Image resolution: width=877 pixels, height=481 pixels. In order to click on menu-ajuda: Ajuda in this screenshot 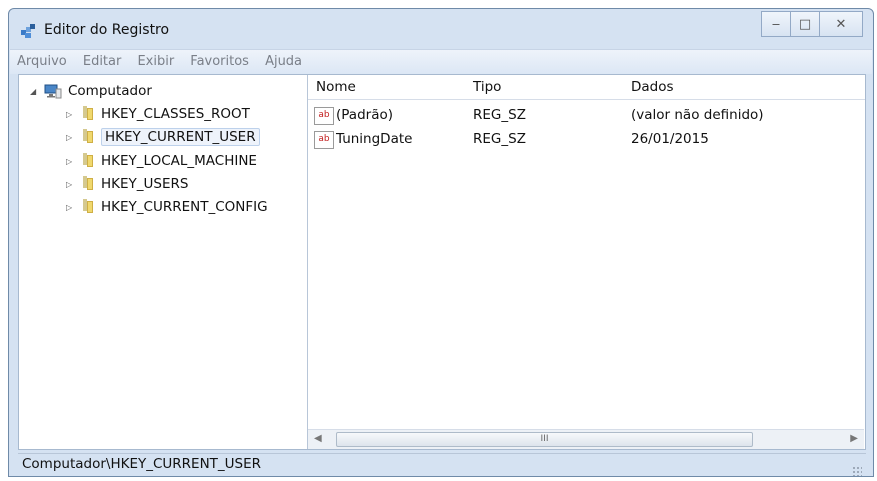, I will do `click(282, 59)`.